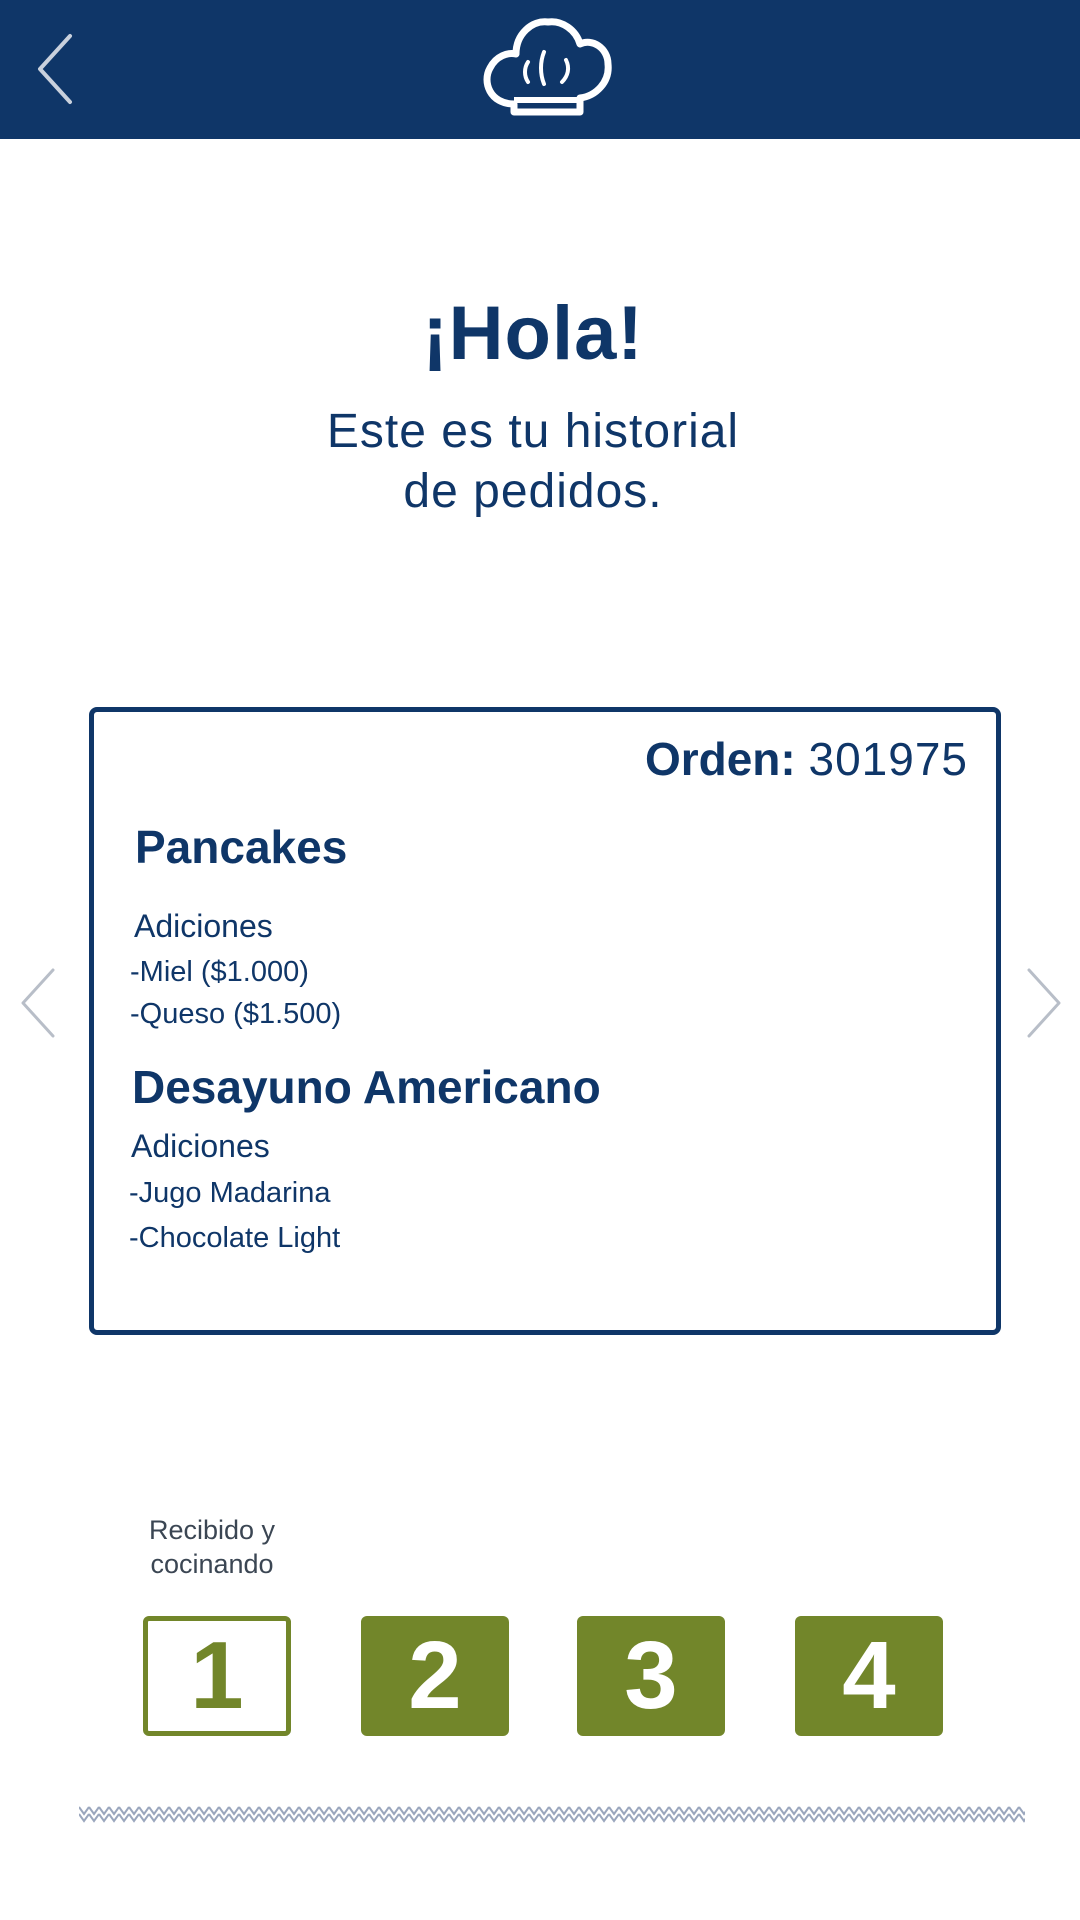 Image resolution: width=1080 pixels, height=1920 pixels. Describe the element at coordinates (533, 462) in the screenshot. I see `greeting-subtitle: Este es tu historial de pedidos.` at that location.